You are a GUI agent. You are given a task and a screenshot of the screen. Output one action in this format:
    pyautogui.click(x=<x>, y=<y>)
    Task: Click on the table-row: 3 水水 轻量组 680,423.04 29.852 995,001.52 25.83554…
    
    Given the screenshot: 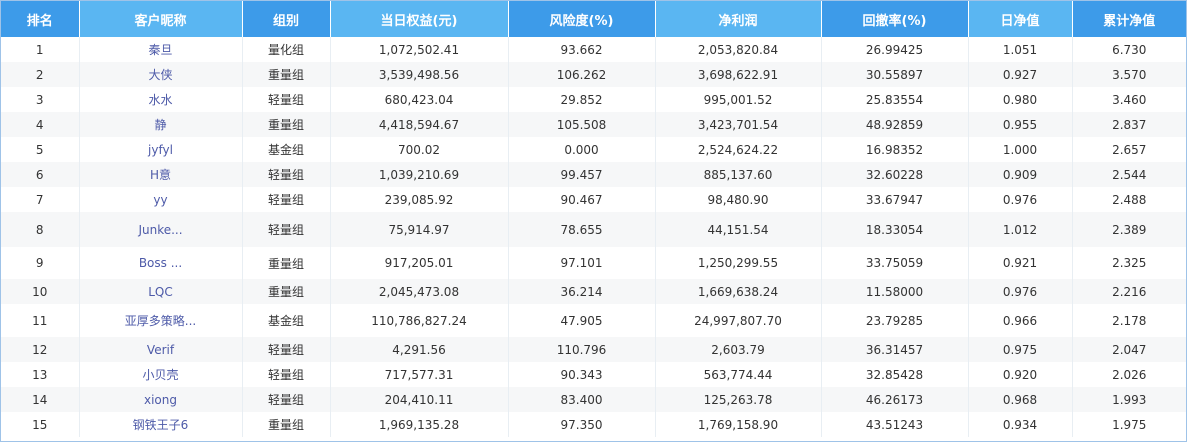 What is the action you would take?
    pyautogui.click(x=593, y=99)
    